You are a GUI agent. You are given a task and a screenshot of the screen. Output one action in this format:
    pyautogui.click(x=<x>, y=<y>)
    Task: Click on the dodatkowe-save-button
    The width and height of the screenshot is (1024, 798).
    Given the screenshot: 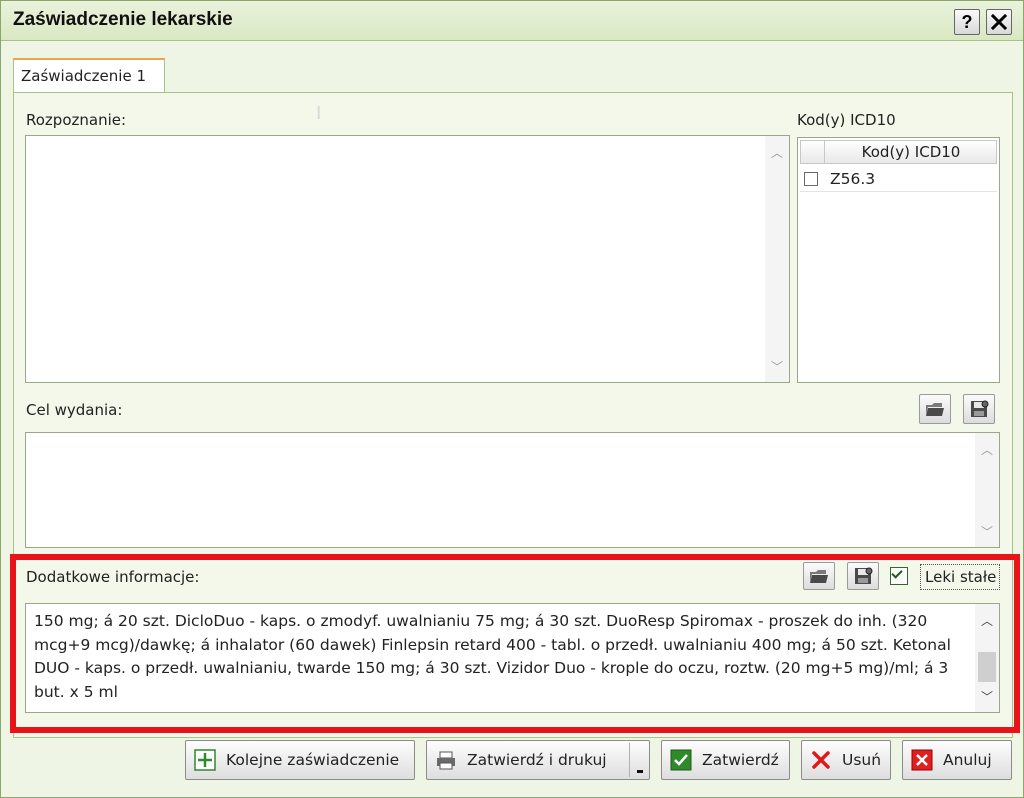 What is the action you would take?
    pyautogui.click(x=863, y=576)
    